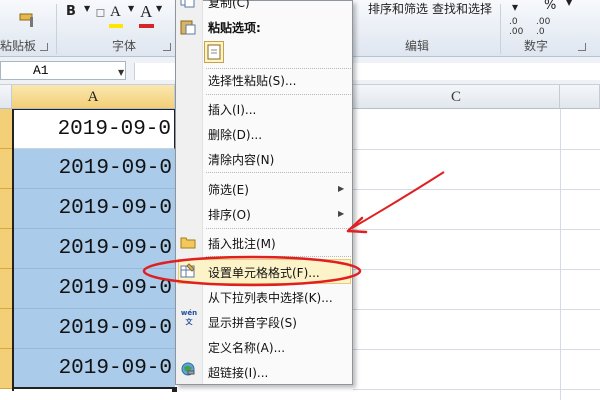 The image size is (600, 400). Describe the element at coordinates (229, 214) in the screenshot. I see `menu-item-sort: 排序(O)` at that location.